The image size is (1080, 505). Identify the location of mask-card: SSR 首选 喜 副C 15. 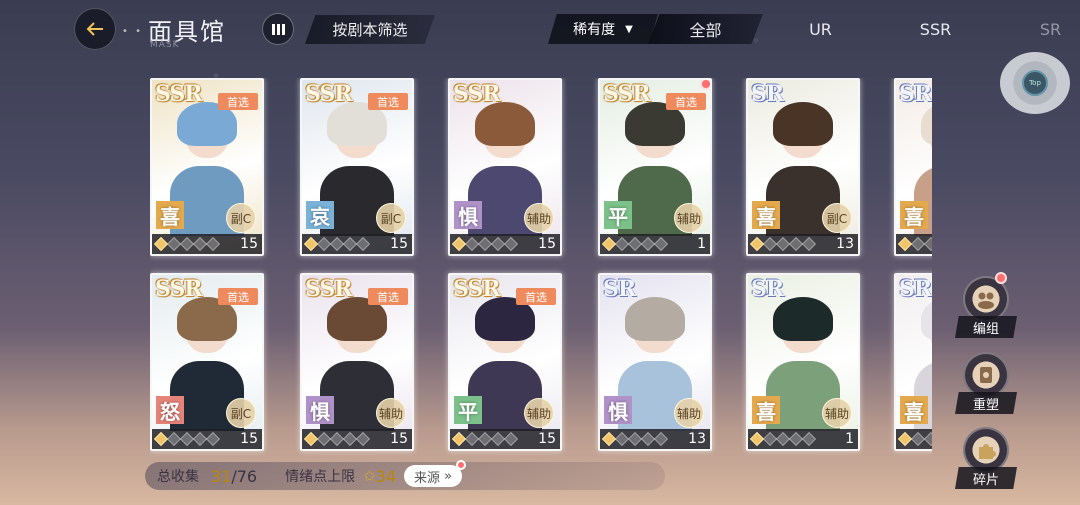
(207, 167).